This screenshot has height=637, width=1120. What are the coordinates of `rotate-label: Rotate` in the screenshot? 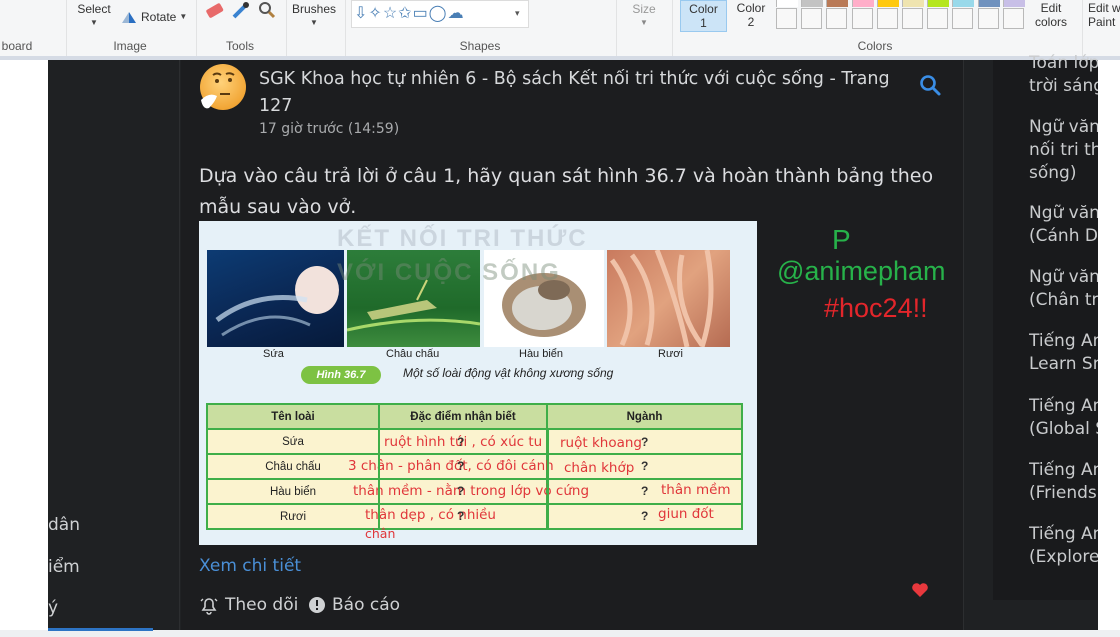 It's located at (159, 17).